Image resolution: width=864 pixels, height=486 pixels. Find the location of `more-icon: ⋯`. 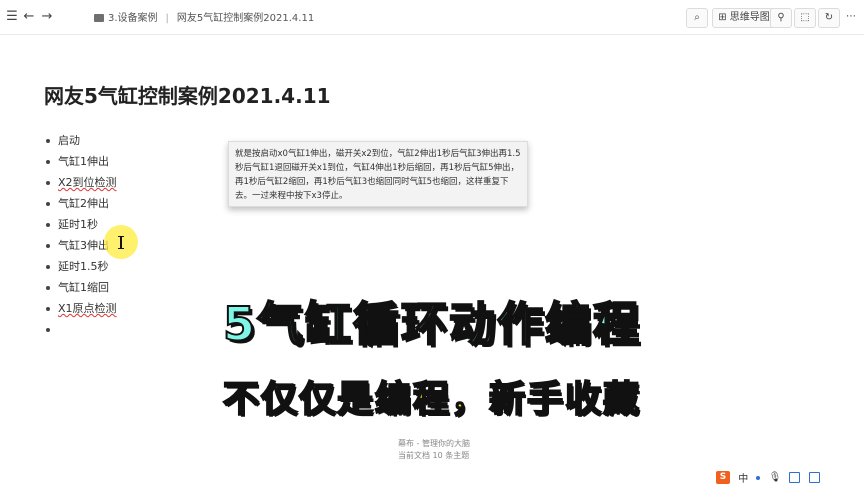

more-icon: ⋯ is located at coordinates (851, 16).